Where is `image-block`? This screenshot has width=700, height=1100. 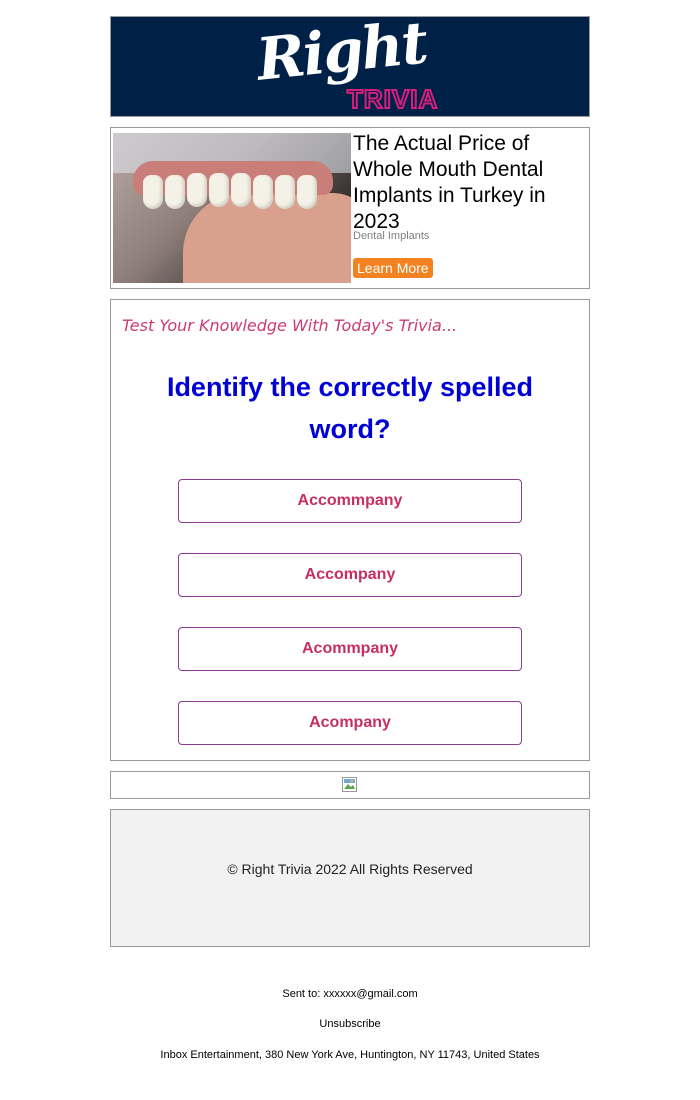 image-block is located at coordinates (350, 785).